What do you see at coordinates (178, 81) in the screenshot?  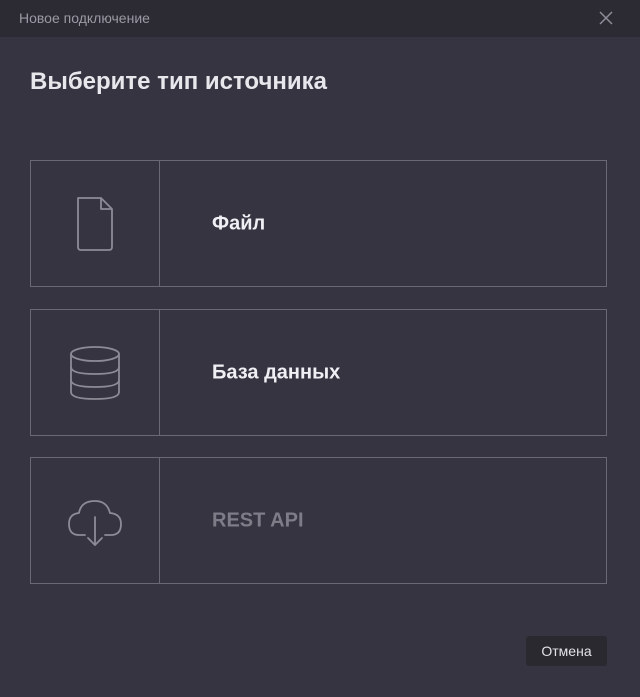 I see `page-title: Выберите тип источника` at bounding box center [178, 81].